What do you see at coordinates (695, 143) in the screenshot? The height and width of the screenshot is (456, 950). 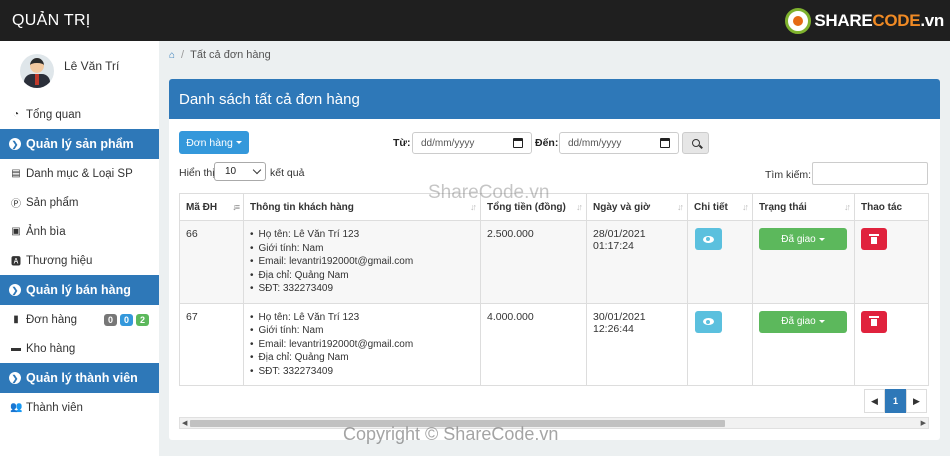 I see `date-search-button` at bounding box center [695, 143].